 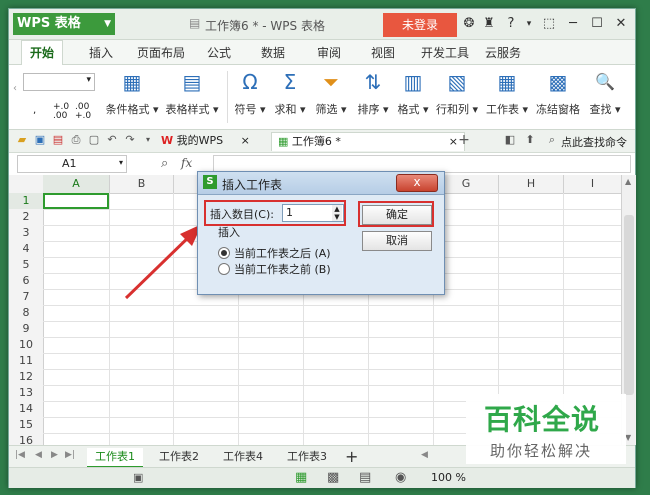 What do you see at coordinates (250, 93) in the screenshot?
I see `symbol-button: Ω 符号 ▾` at bounding box center [250, 93].